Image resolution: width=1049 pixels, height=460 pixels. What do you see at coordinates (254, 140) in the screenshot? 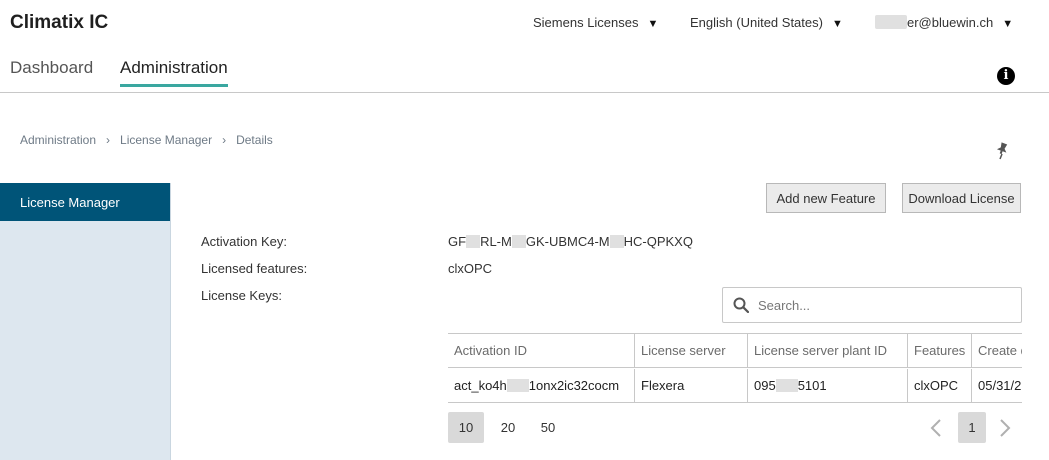
I see `breadcrumb-item-details: Details` at bounding box center [254, 140].